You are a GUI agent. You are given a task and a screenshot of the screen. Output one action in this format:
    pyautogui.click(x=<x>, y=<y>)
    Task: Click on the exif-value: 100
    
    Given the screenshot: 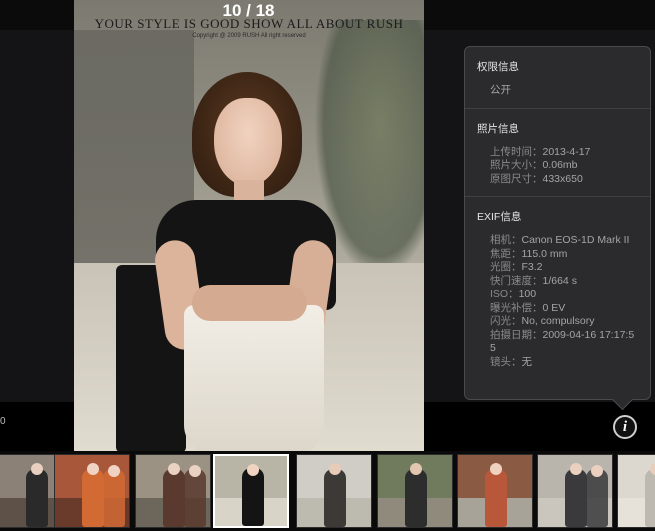 What is the action you would take?
    pyautogui.click(x=527, y=294)
    